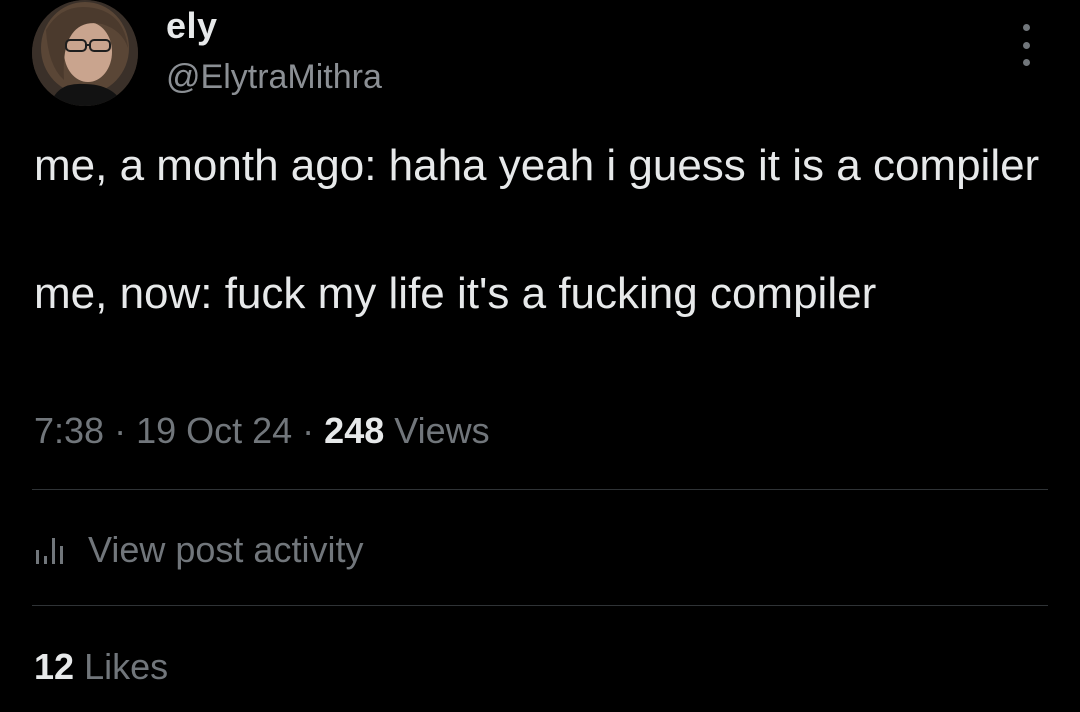 The image size is (1080, 712). Describe the element at coordinates (51, 550) in the screenshot. I see `bar-chart-icon` at that location.